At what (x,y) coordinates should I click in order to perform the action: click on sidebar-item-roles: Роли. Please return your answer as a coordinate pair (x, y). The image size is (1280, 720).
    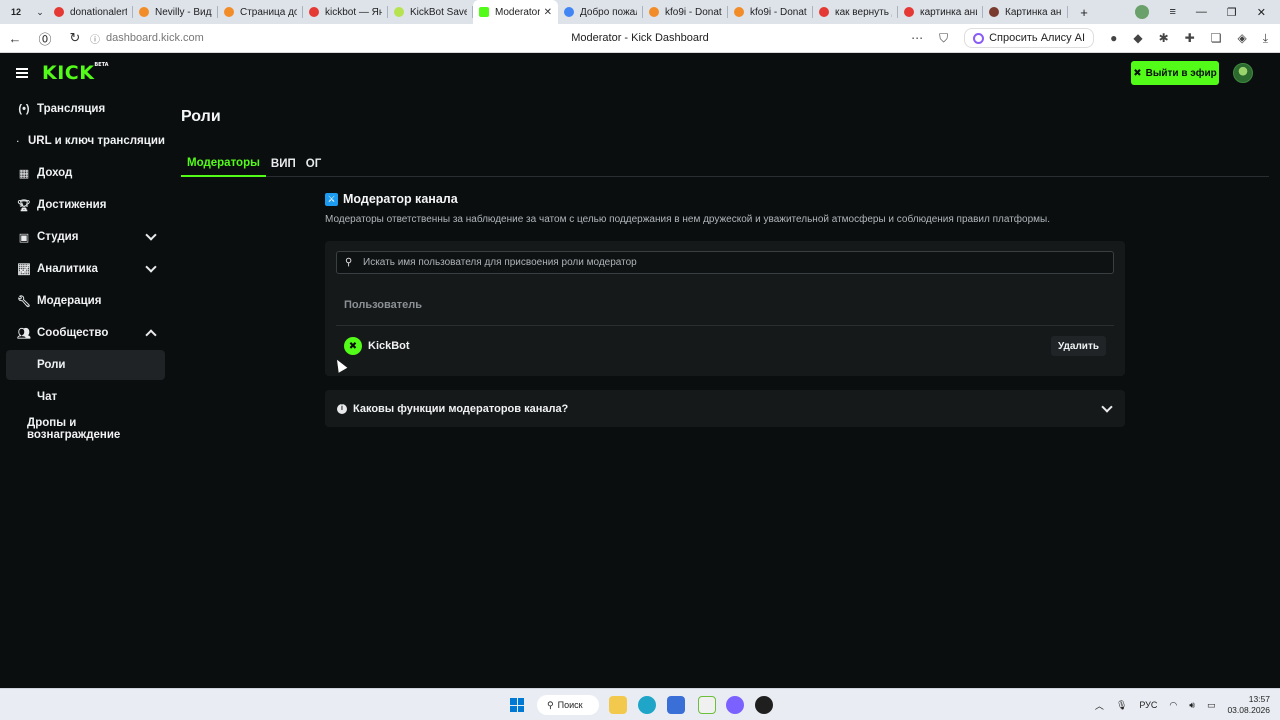
    Looking at the image, I should click on (85, 365).